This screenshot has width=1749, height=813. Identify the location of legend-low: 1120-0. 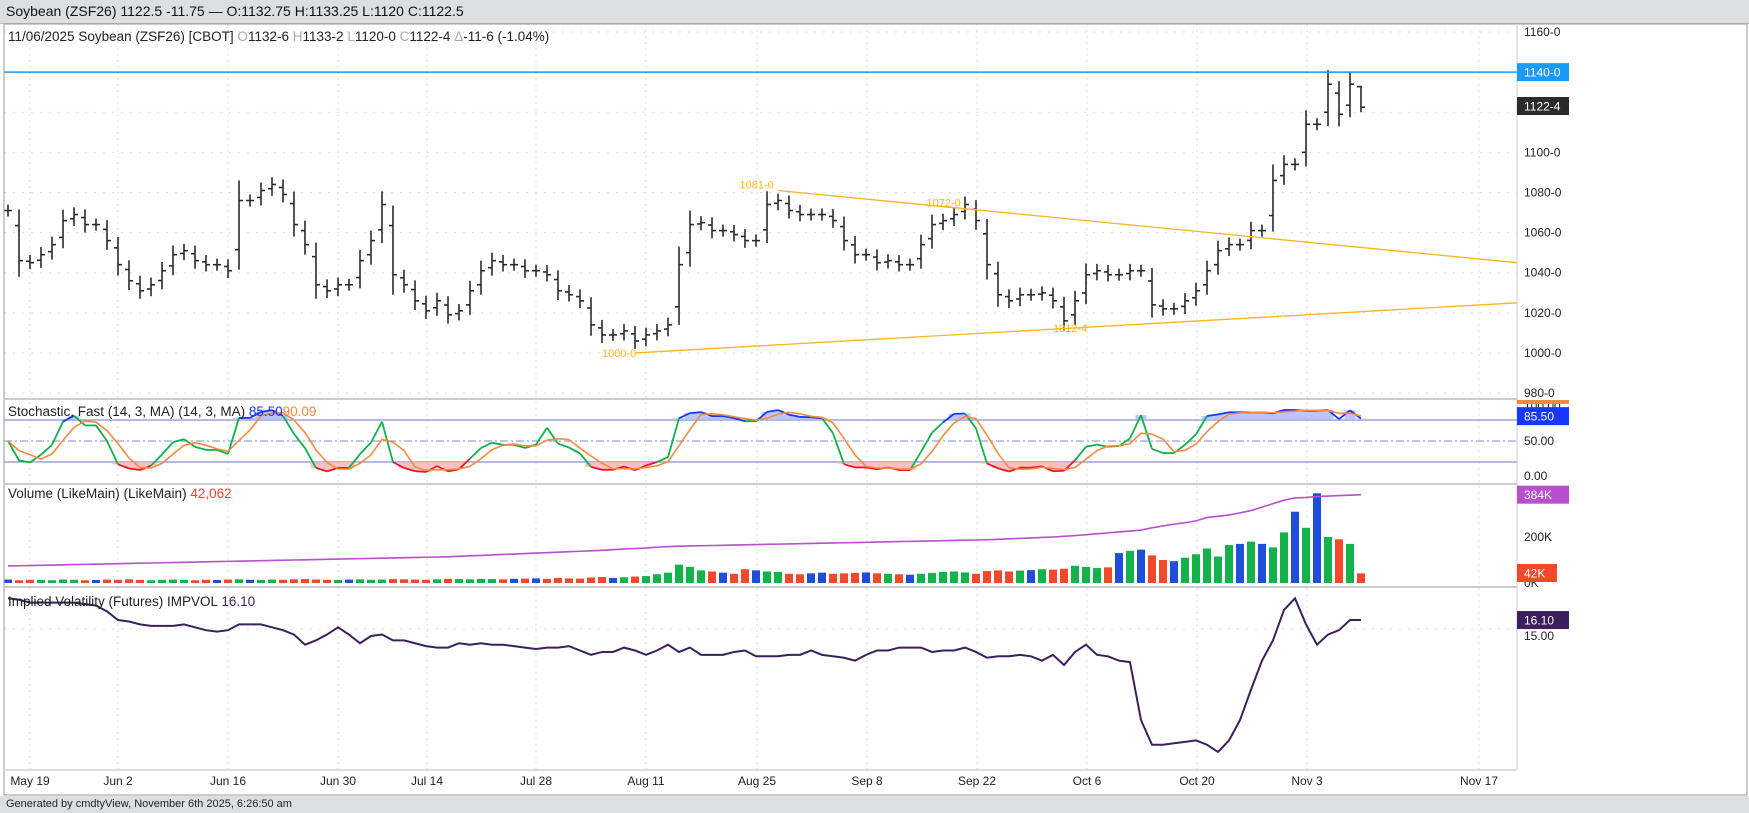
(375, 36).